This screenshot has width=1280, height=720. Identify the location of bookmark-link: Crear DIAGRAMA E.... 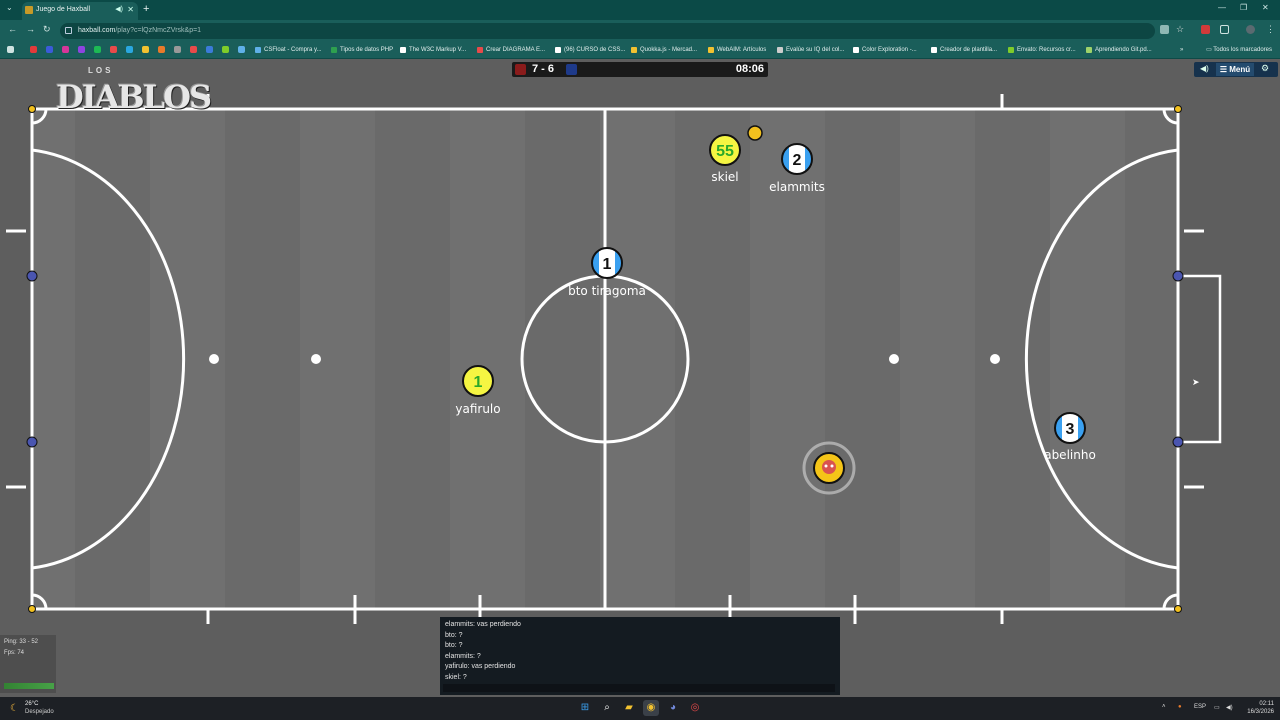
(511, 50).